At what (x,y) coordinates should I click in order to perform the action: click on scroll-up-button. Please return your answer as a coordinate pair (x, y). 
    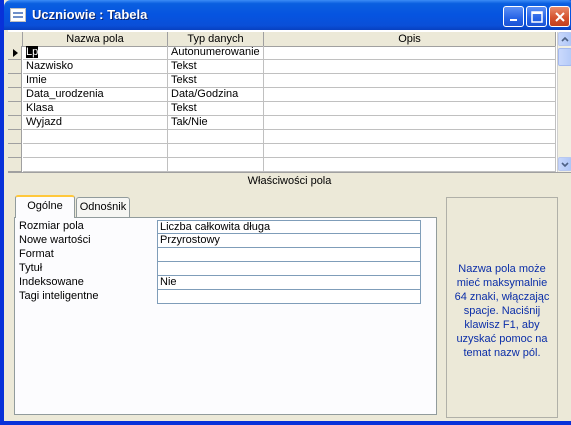
    Looking at the image, I should click on (564, 39).